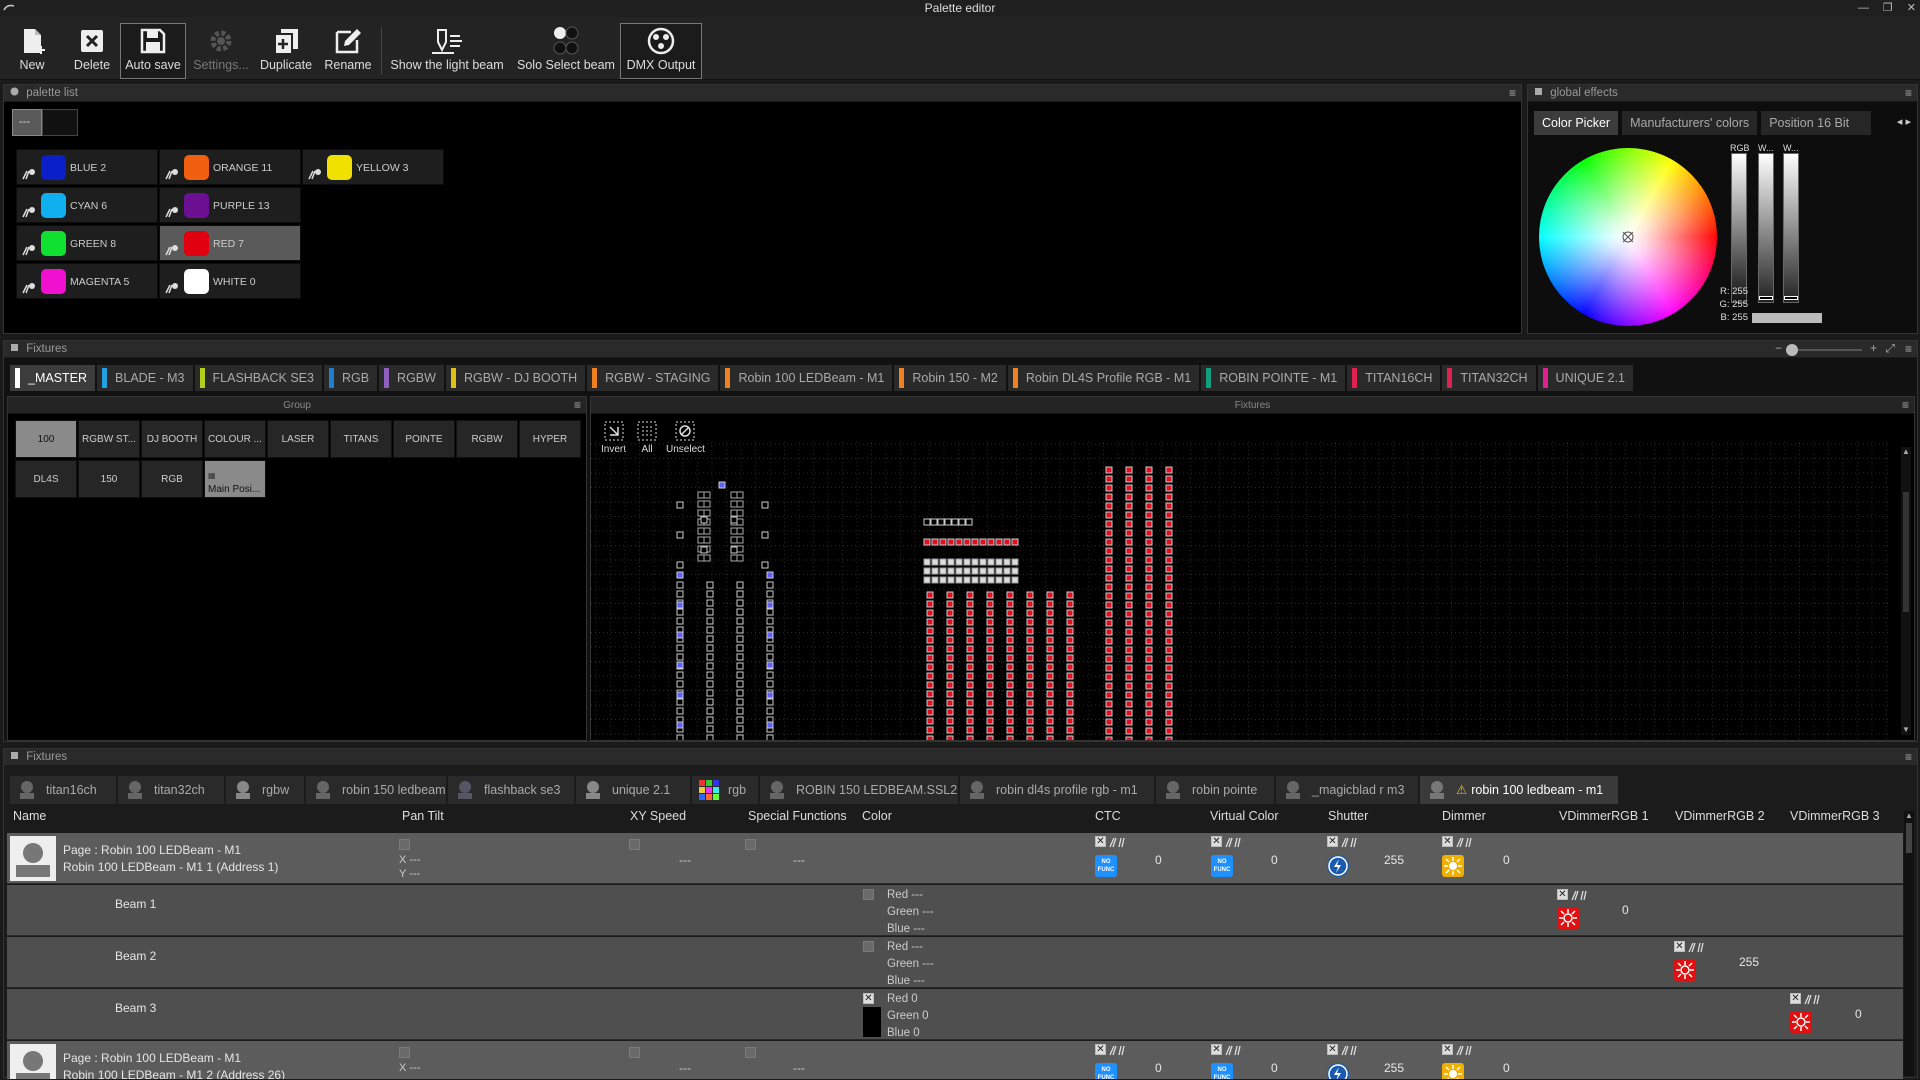 This screenshot has width=1920, height=1080. What do you see at coordinates (750, 1052) in the screenshot?
I see `special-functions-checkbox` at bounding box center [750, 1052].